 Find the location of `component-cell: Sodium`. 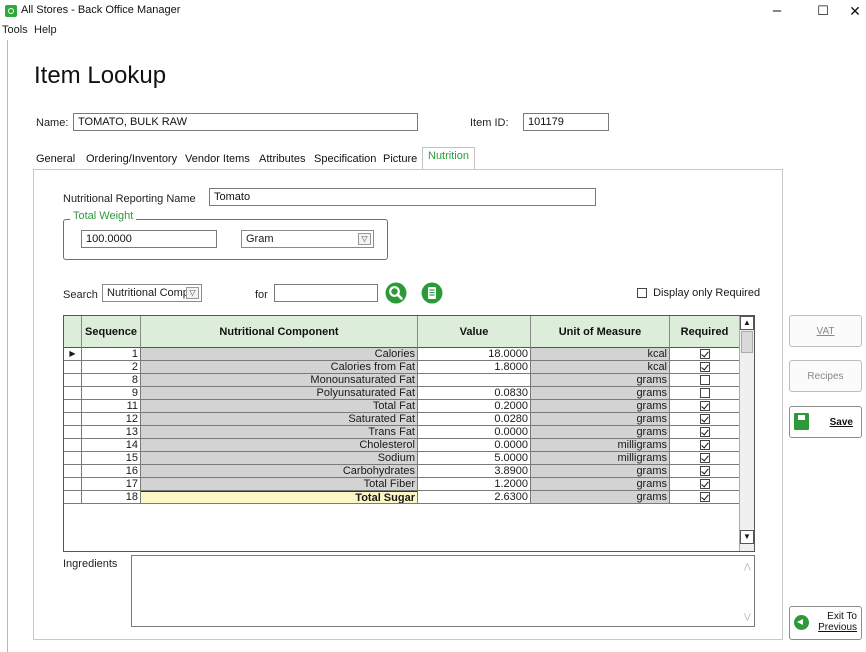

component-cell: Sodium is located at coordinates (279, 458).